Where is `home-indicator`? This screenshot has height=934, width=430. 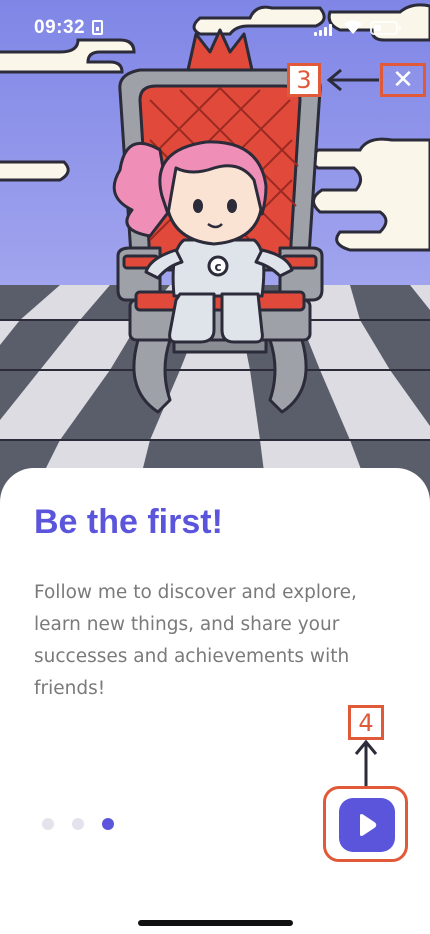 home-indicator is located at coordinates (215, 923).